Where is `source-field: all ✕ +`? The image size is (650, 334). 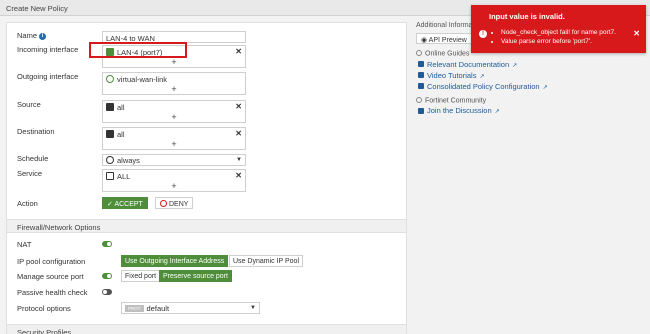
source-field: all ✕ + is located at coordinates (174, 111).